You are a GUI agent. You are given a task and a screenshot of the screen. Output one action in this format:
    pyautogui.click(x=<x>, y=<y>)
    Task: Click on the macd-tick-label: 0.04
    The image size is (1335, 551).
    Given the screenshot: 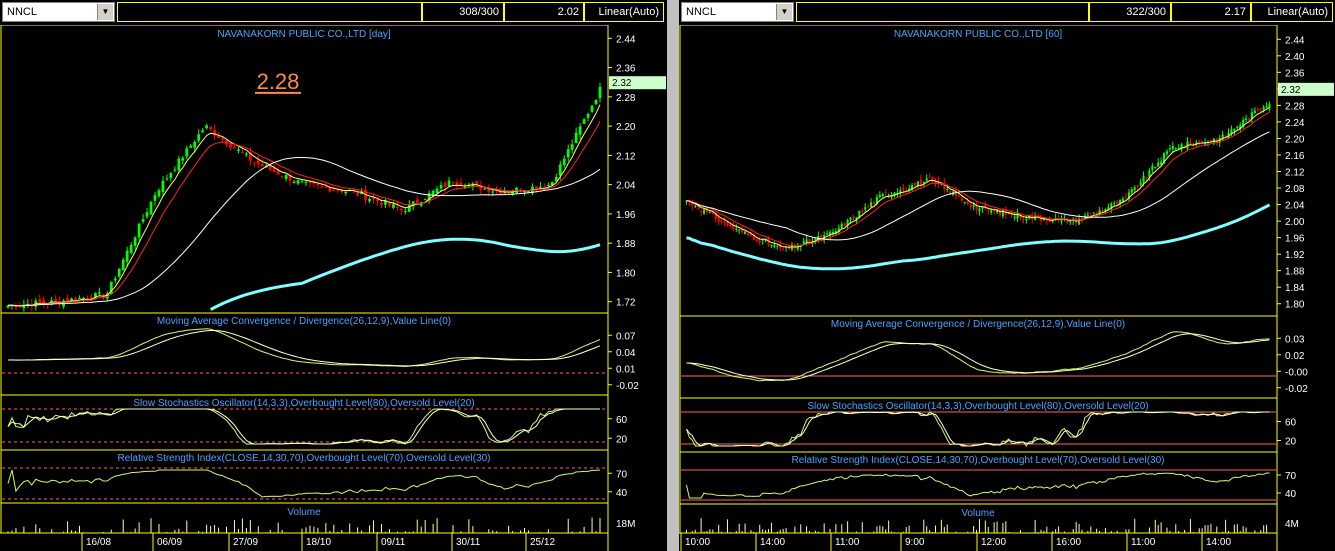 What is the action you would take?
    pyautogui.click(x=626, y=353)
    